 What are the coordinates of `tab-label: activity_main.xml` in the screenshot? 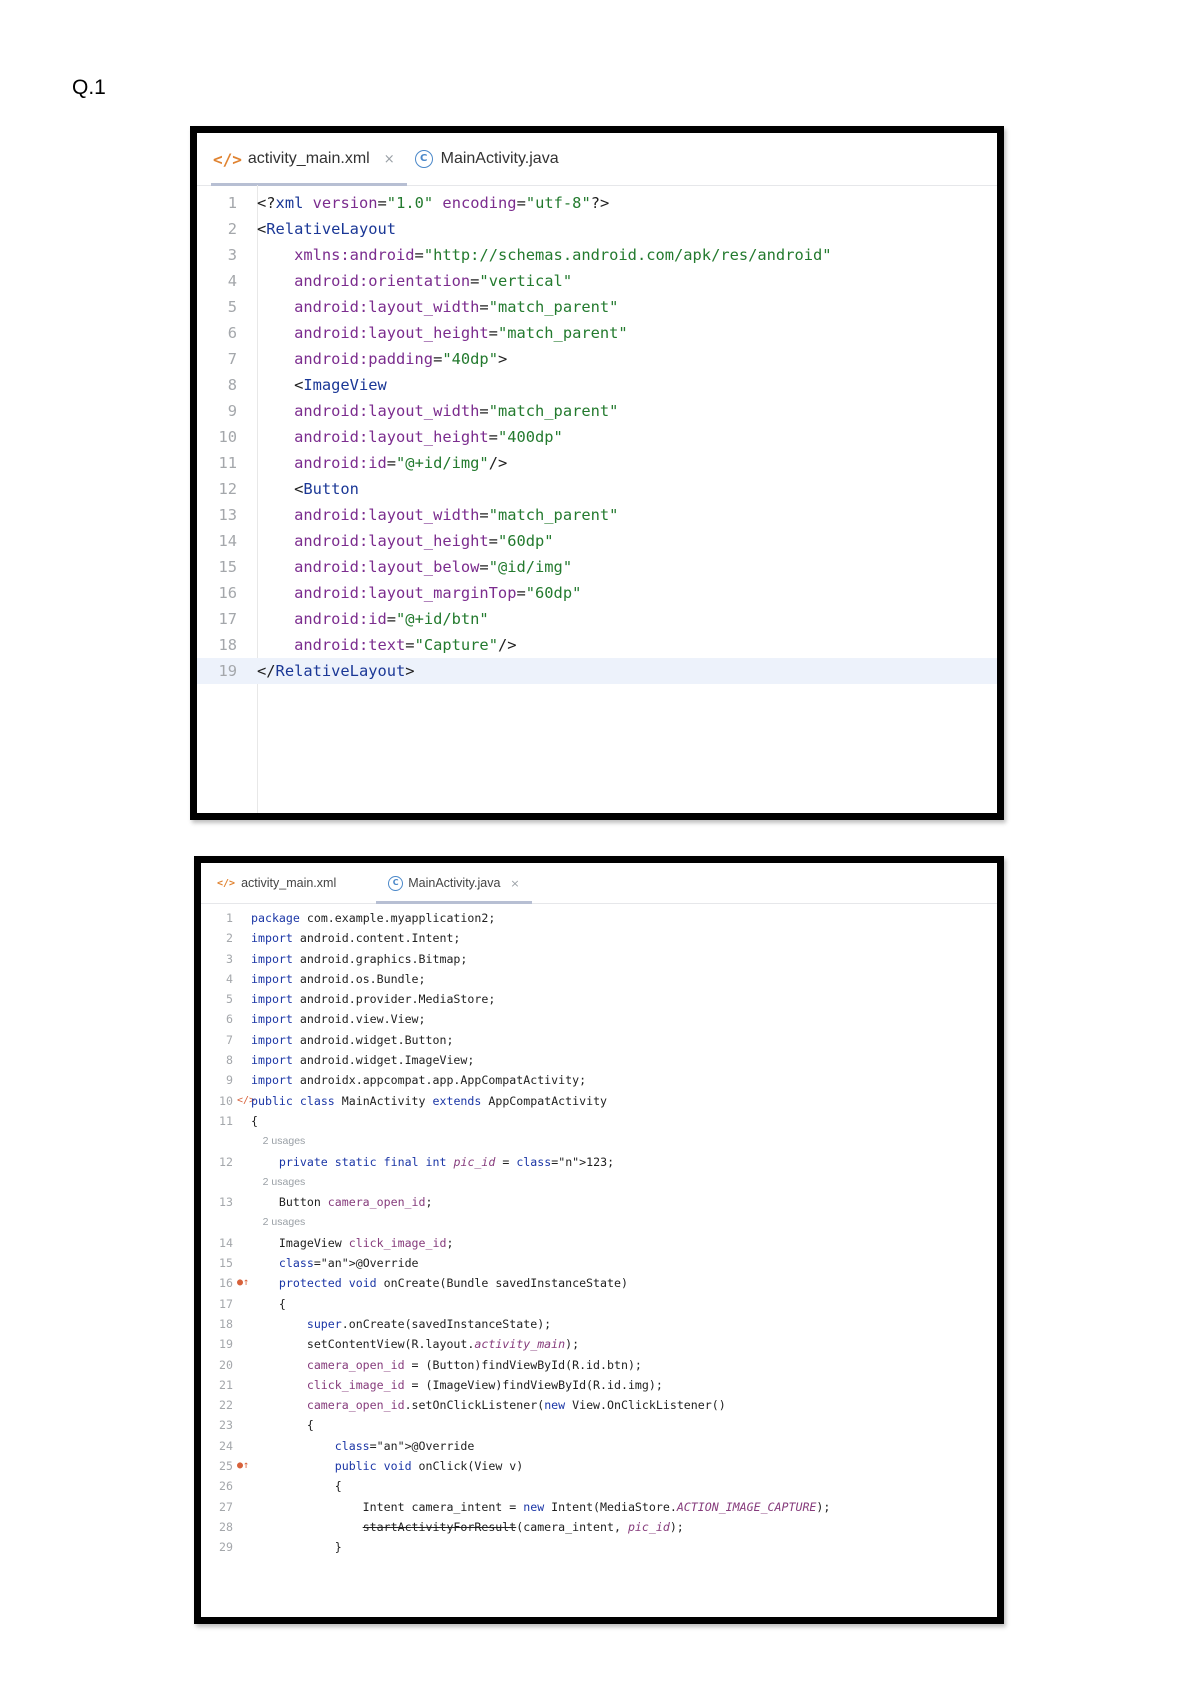 It's located at (308, 158).